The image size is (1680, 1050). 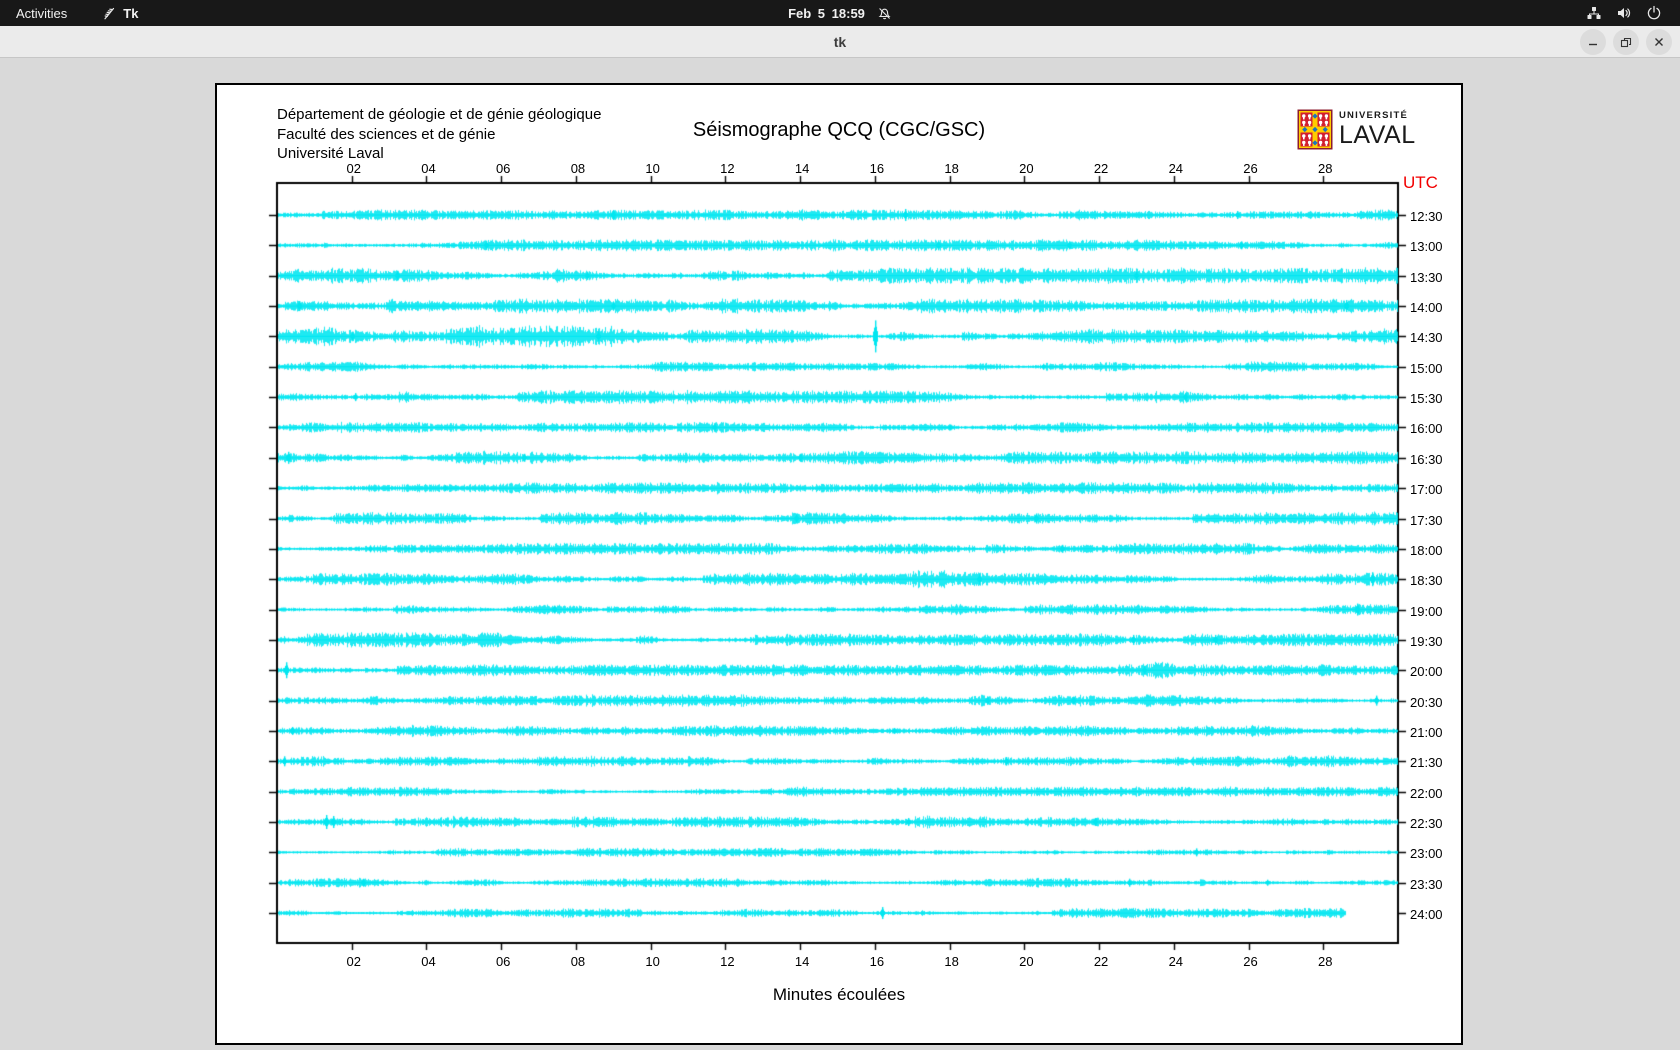 What do you see at coordinates (1654, 12) in the screenshot?
I see `power-icon` at bounding box center [1654, 12].